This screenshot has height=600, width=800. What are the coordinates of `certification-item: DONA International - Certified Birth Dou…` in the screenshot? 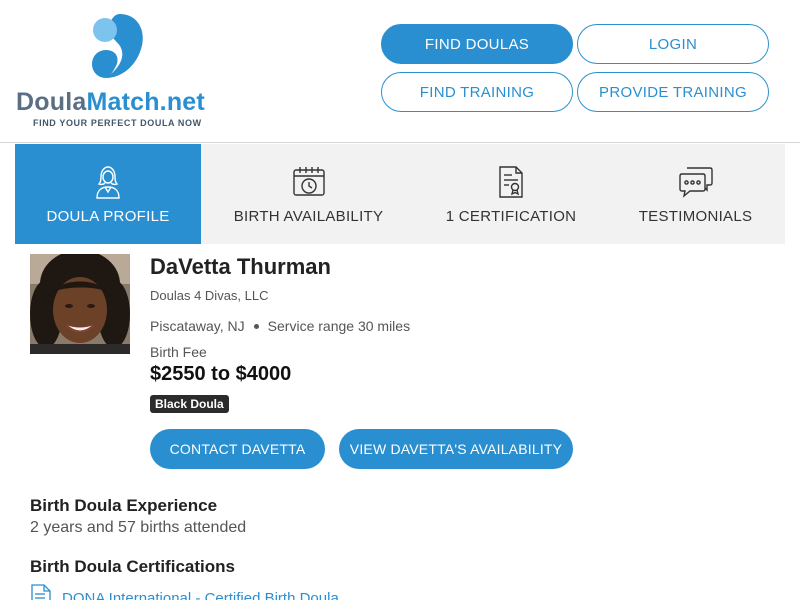 It's located at (184, 592).